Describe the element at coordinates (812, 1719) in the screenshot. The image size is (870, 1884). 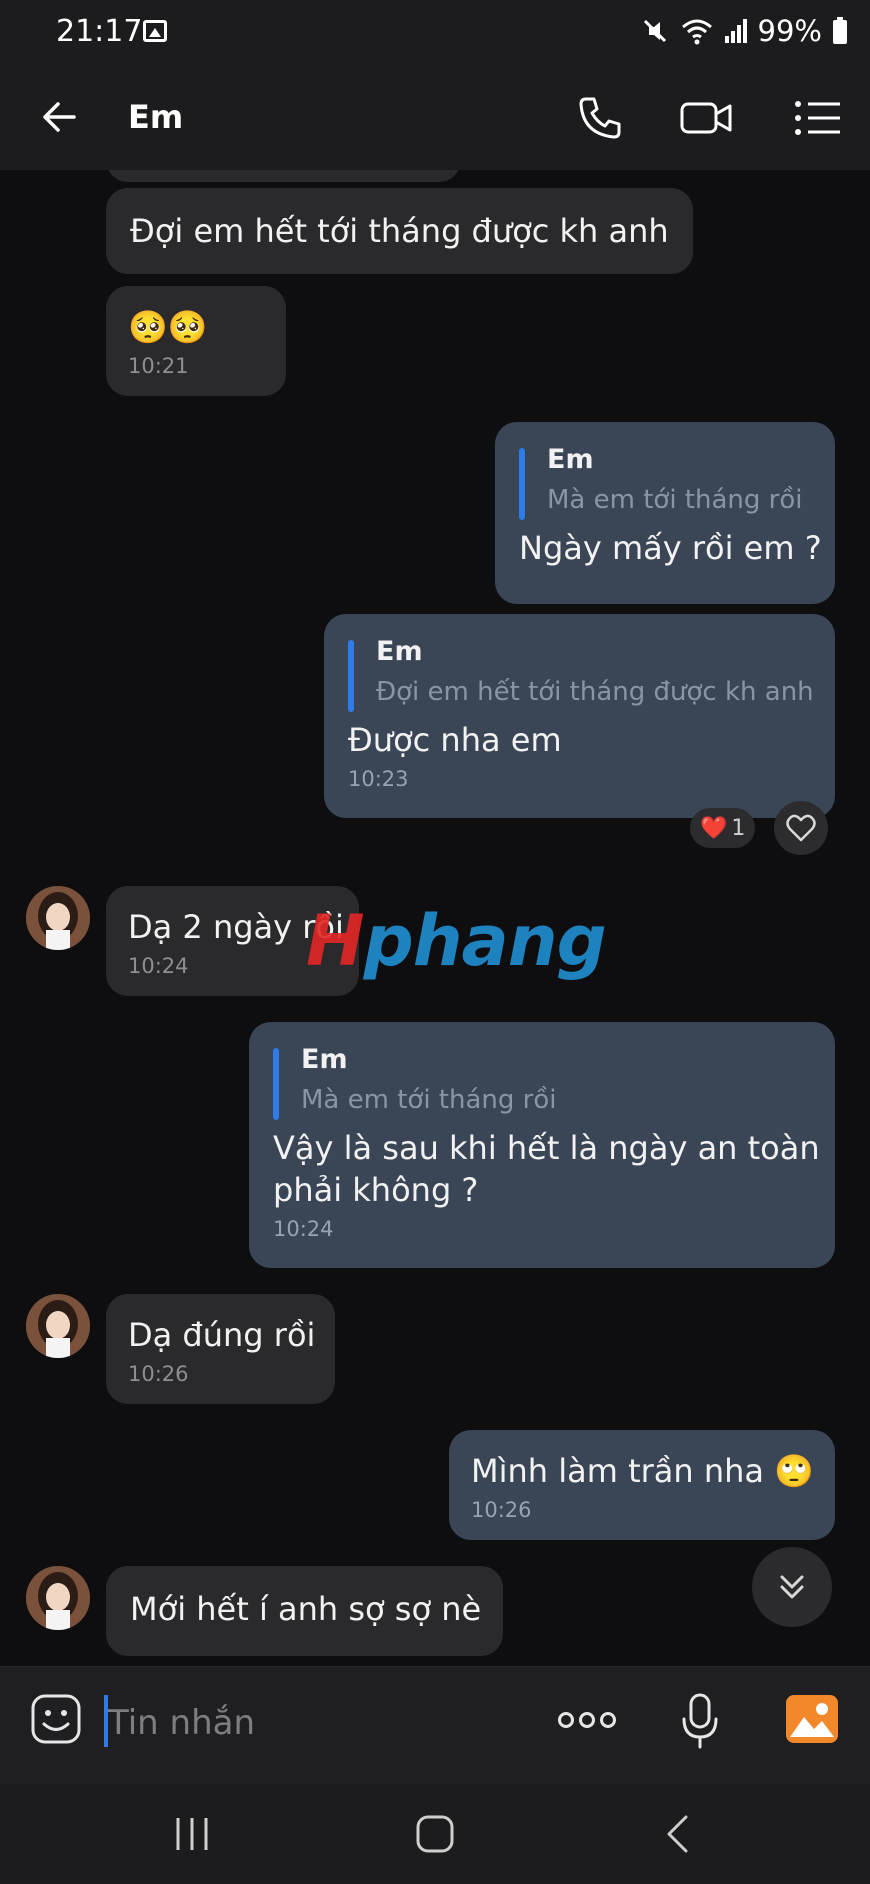
I see `gallery-image-icon` at that location.